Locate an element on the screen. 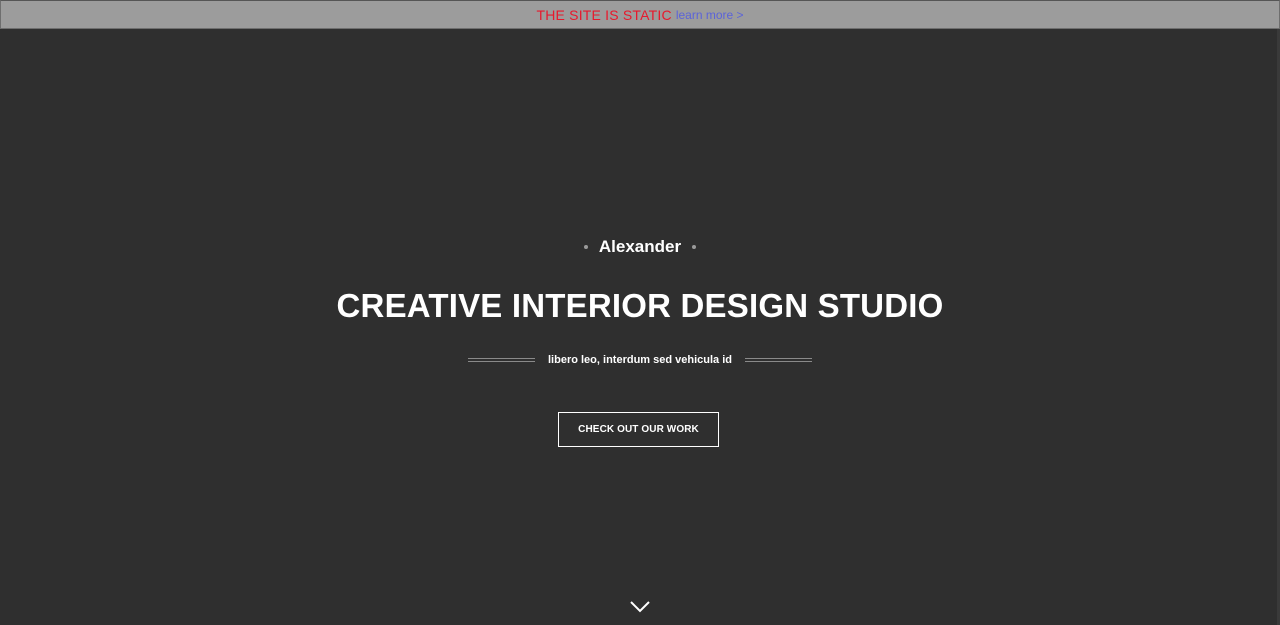 The image size is (1280, 625). studio-name: Alexander is located at coordinates (640, 246).